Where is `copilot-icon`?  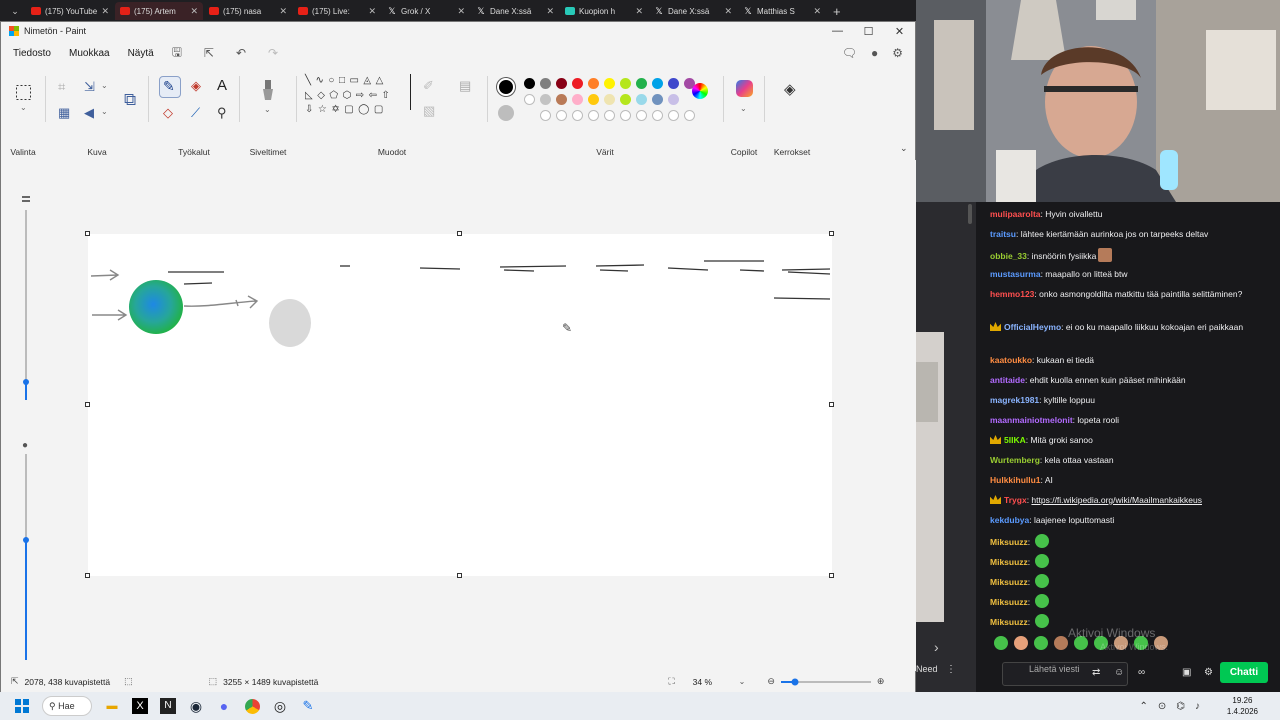
copilot-icon is located at coordinates (744, 88).